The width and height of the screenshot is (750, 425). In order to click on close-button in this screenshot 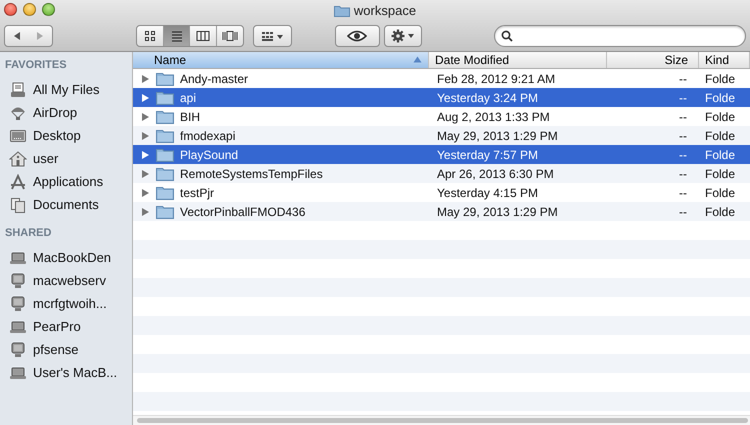, I will do `click(10, 9)`.